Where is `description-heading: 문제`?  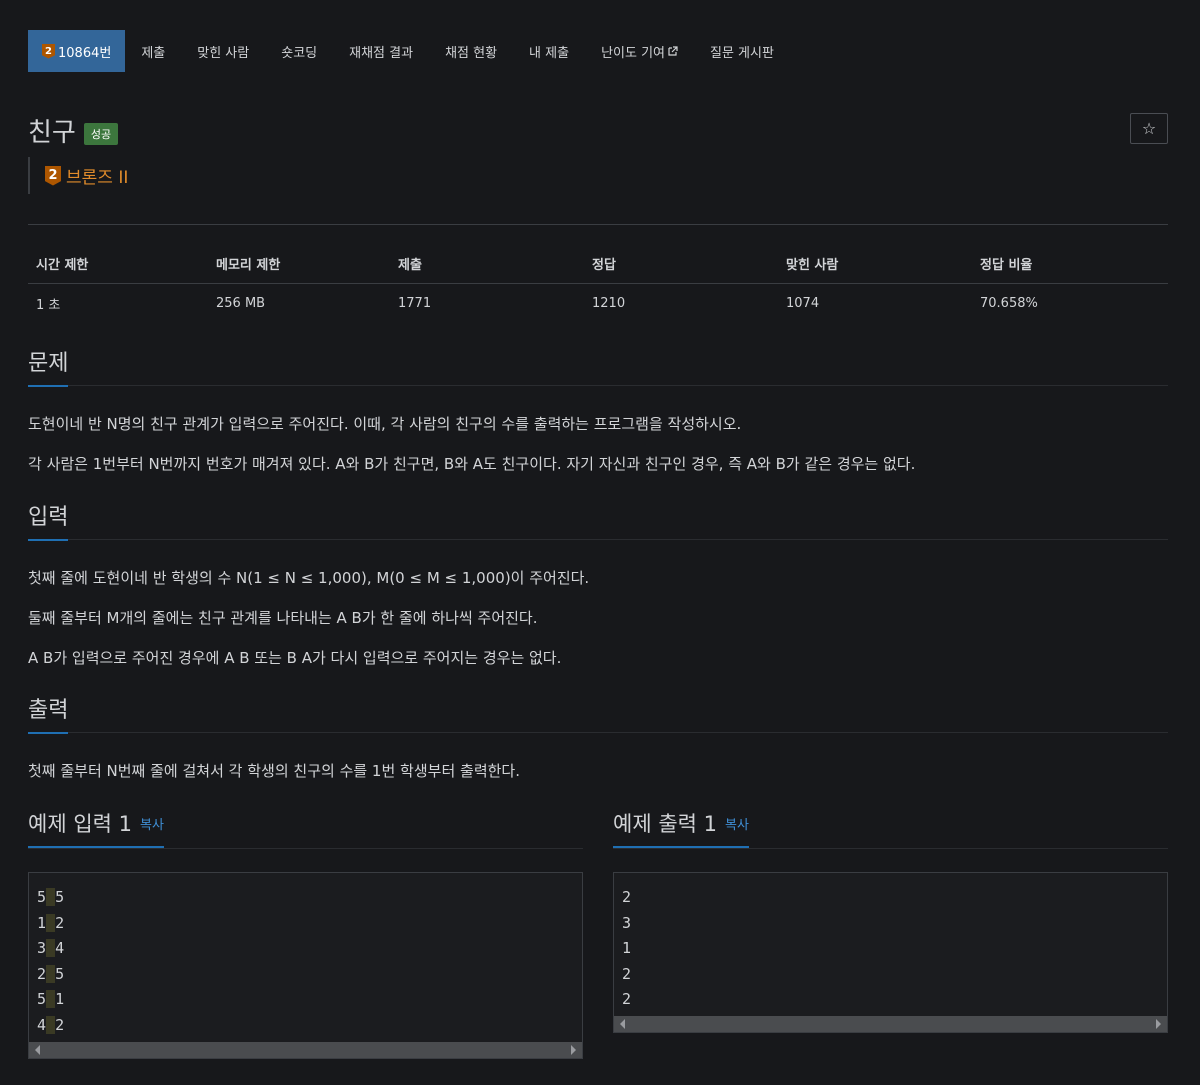 description-heading: 문제 is located at coordinates (48, 366).